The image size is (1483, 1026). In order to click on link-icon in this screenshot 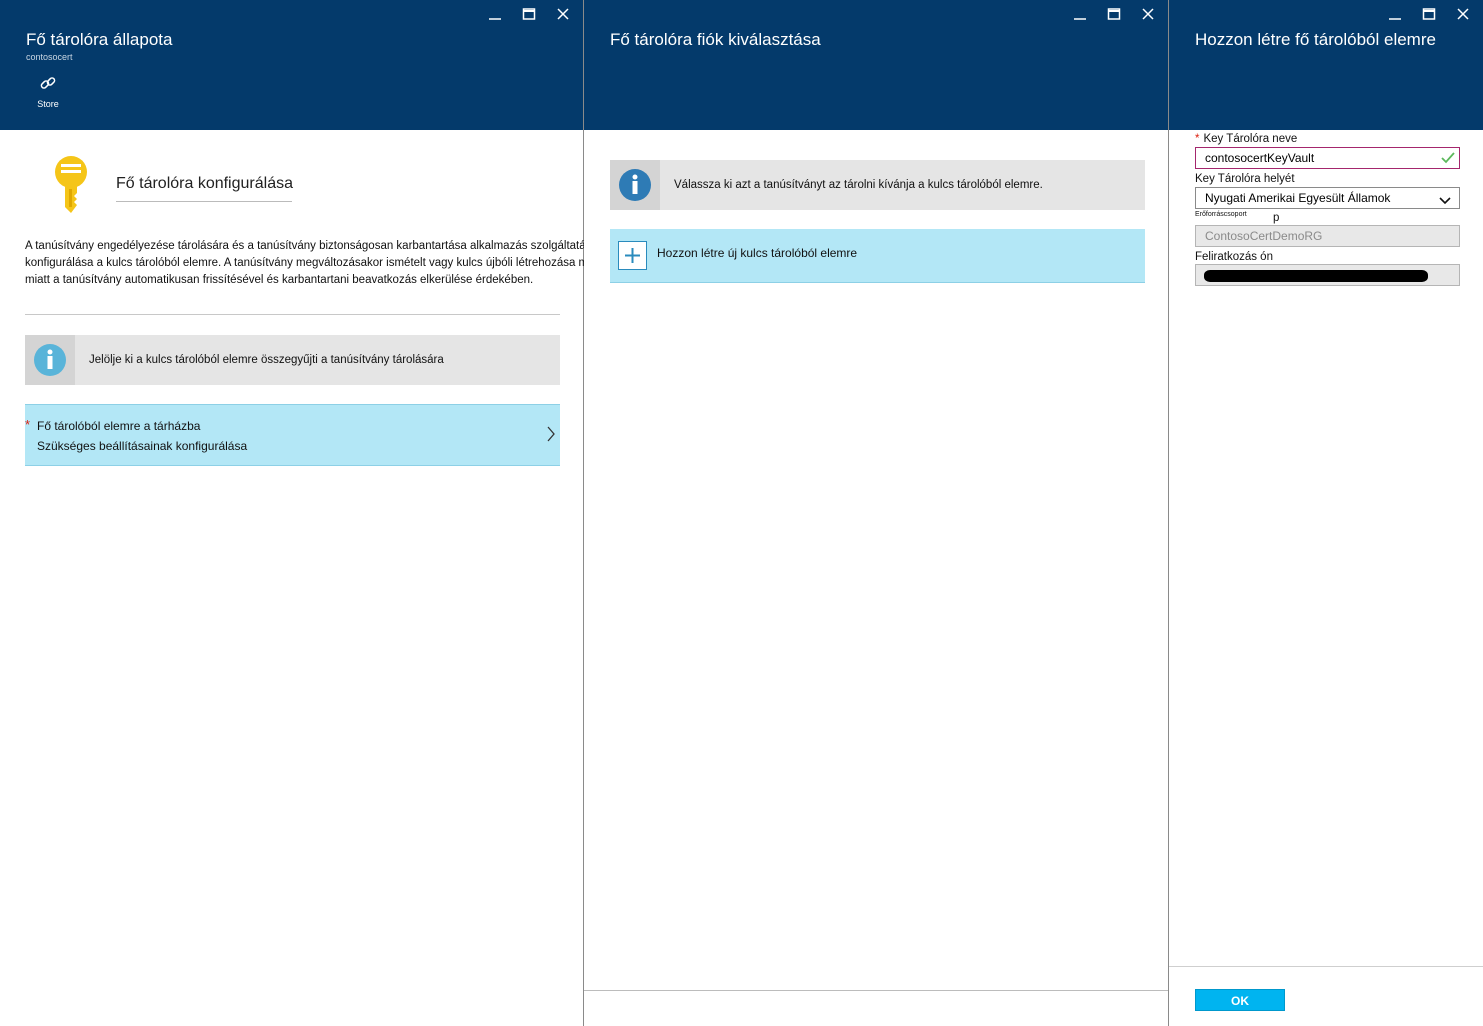, I will do `click(48, 83)`.